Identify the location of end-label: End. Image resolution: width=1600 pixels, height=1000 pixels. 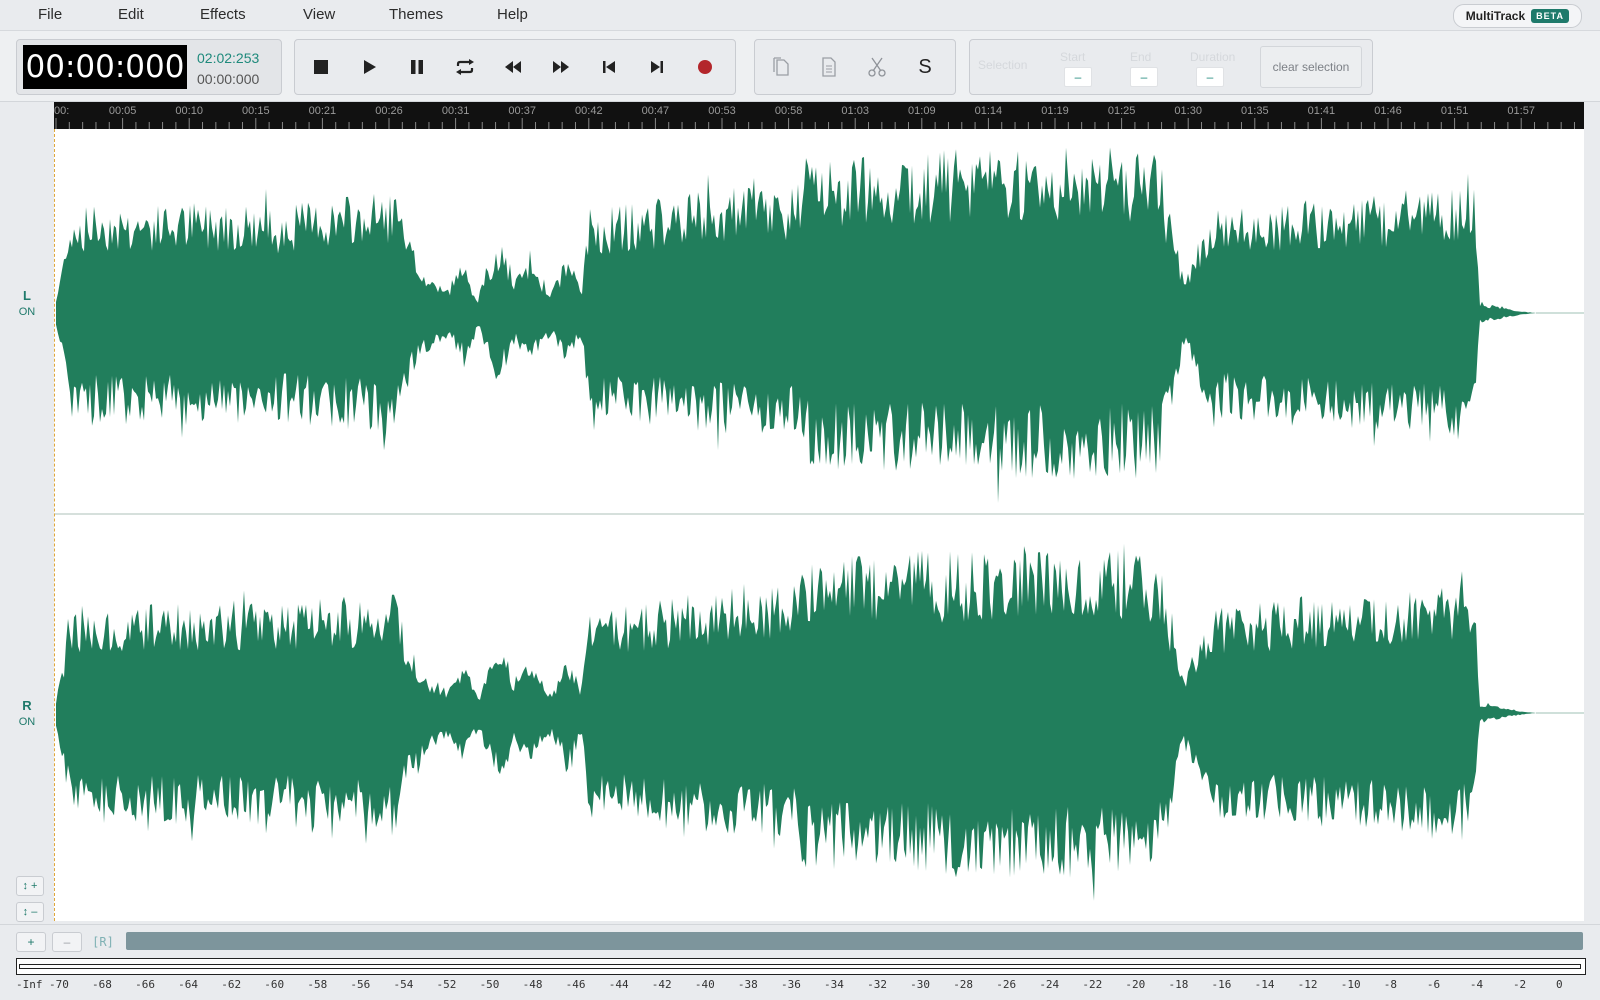
(1141, 57).